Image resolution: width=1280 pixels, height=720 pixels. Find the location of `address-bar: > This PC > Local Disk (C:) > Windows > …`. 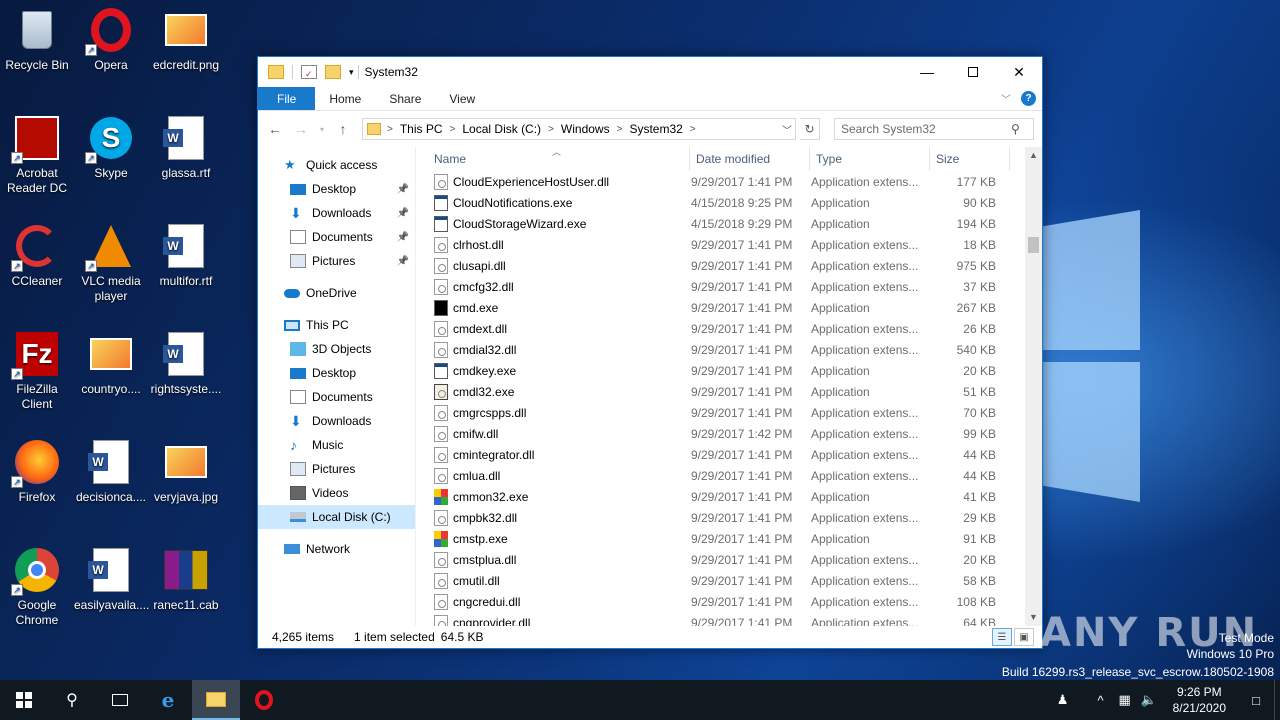

address-bar: > This PC > Local Disk (C:) > Windows > … is located at coordinates (579, 129).